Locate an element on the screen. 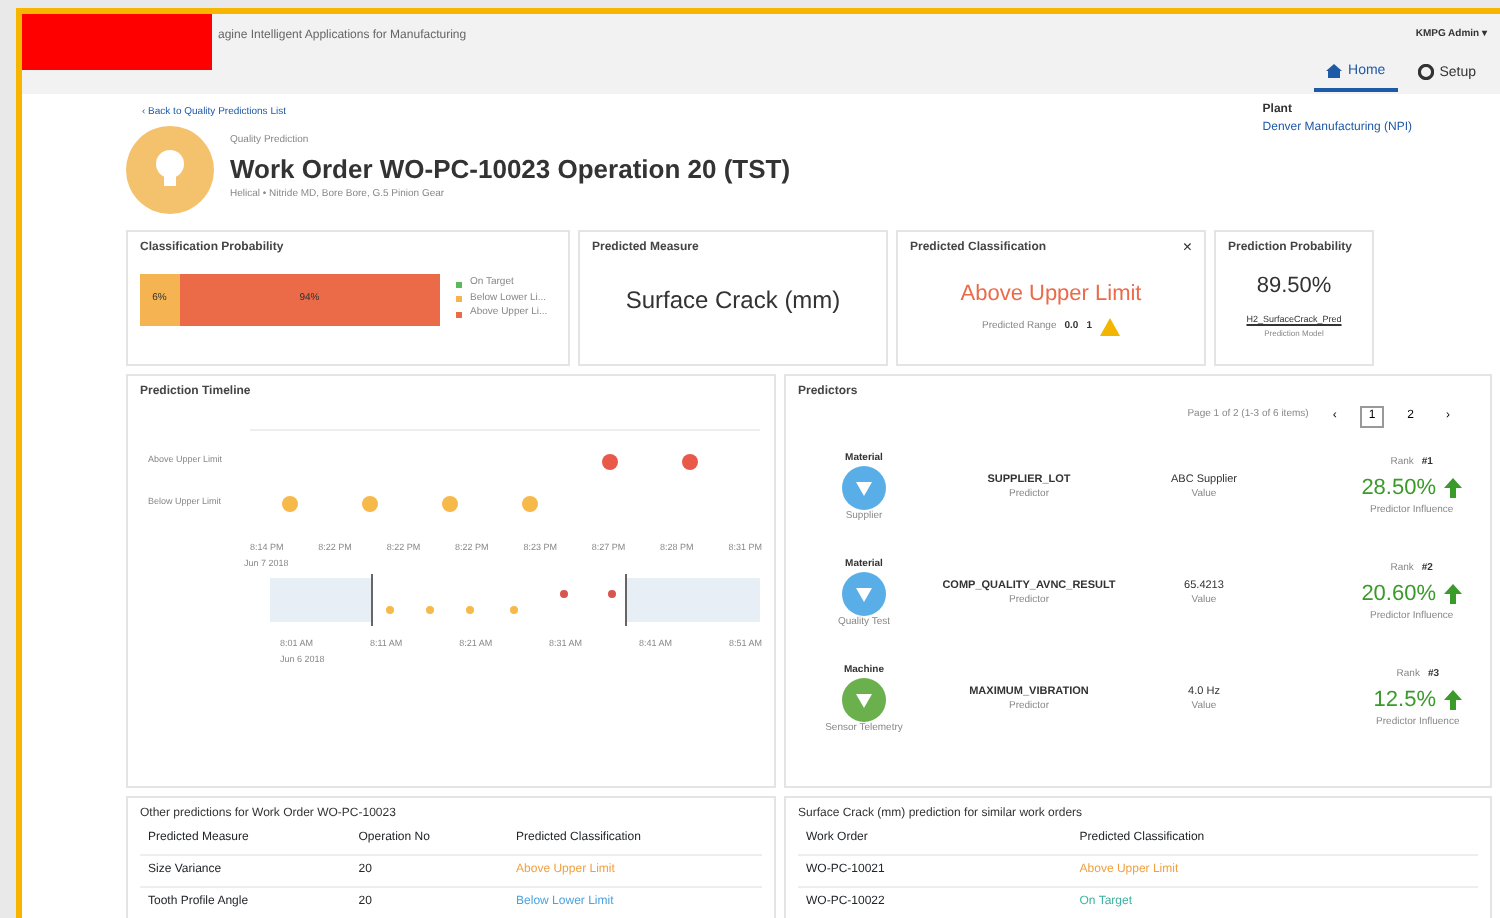 The image size is (1500, 918). measure-value: Surface Crack (mm) is located at coordinates (733, 300).